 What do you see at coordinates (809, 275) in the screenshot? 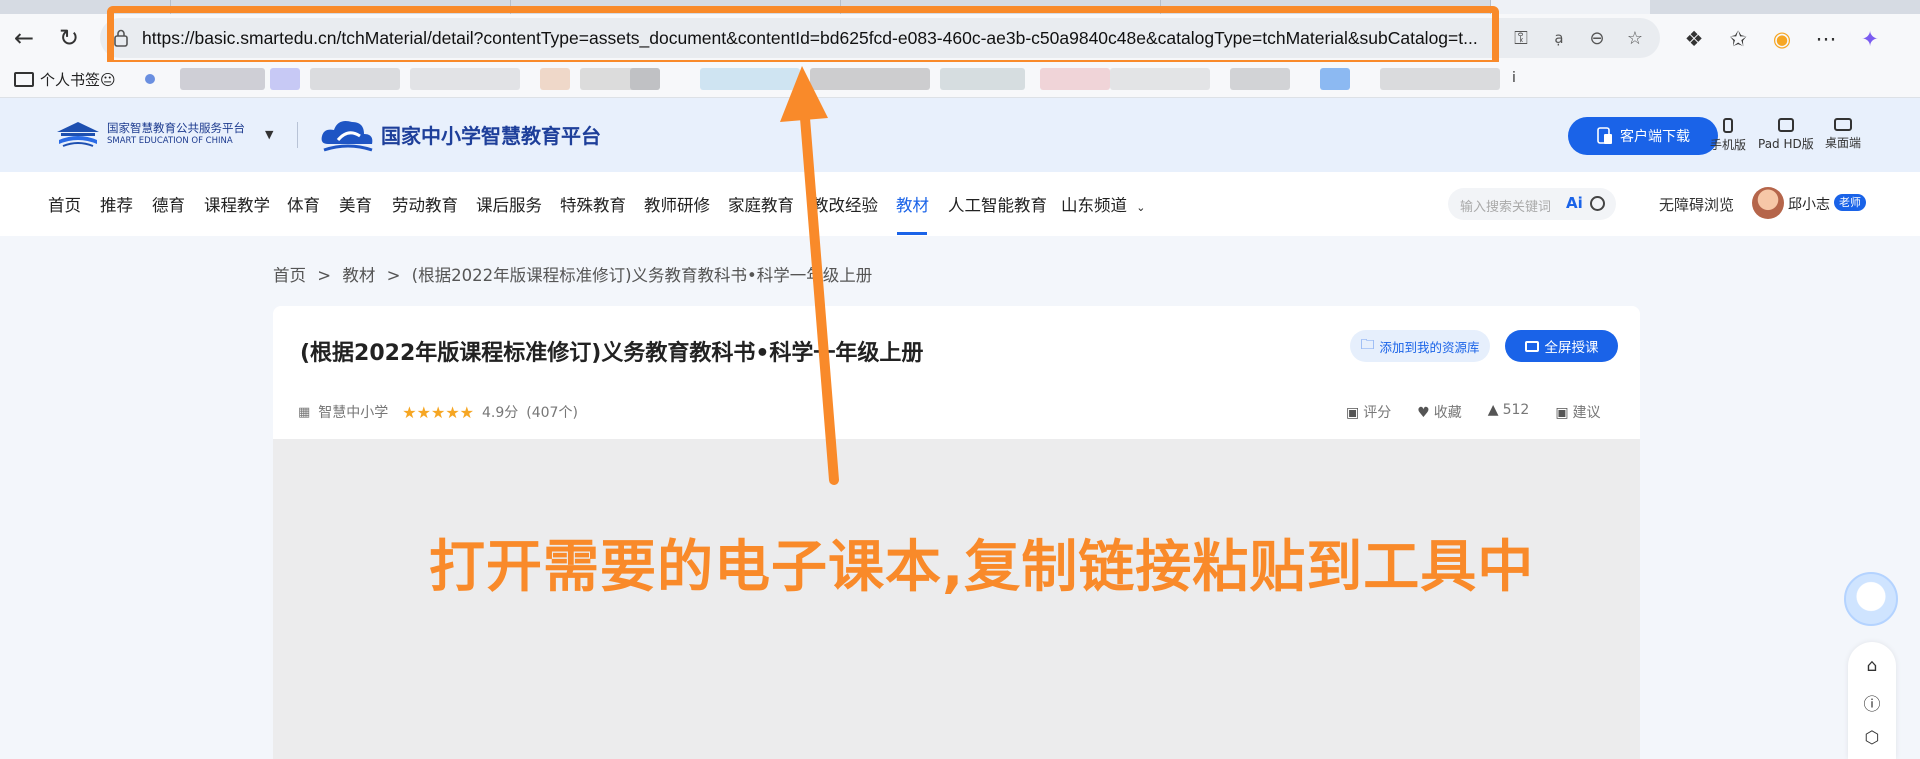
I see `annotation-arrow` at bounding box center [809, 275].